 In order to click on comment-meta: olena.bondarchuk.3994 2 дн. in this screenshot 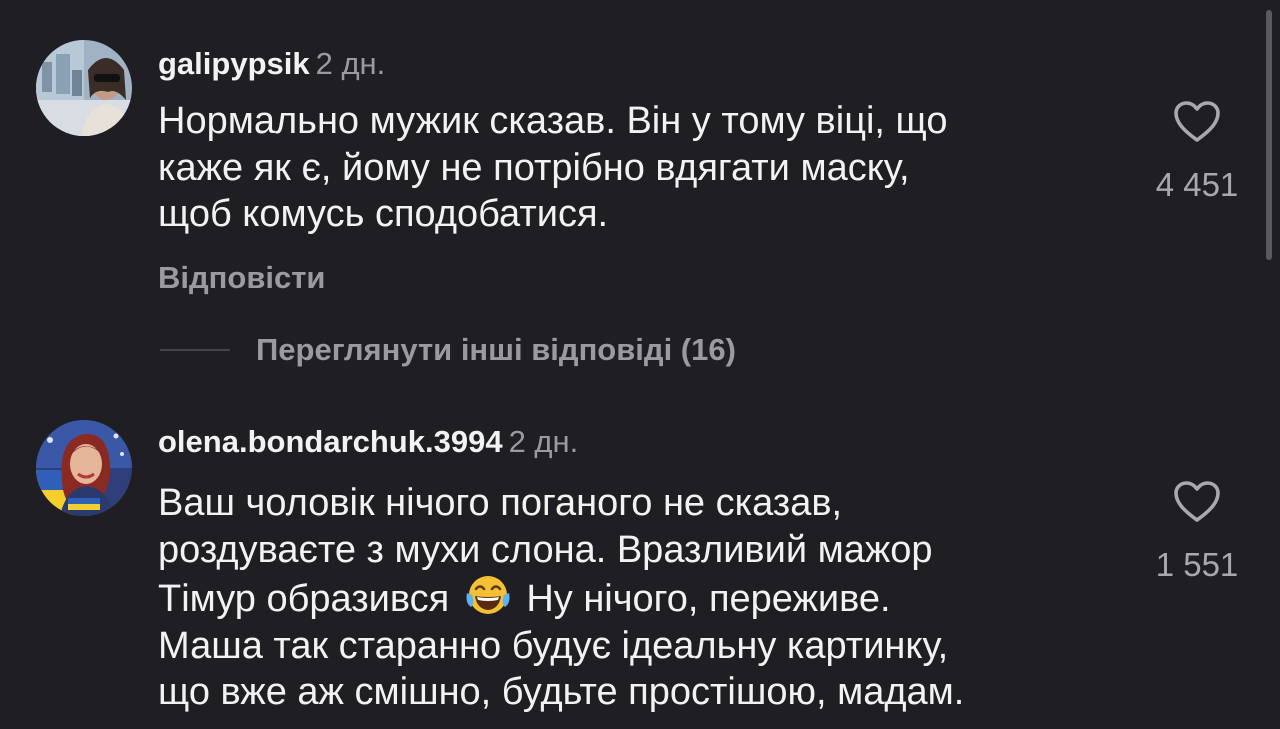, I will do `click(368, 442)`.